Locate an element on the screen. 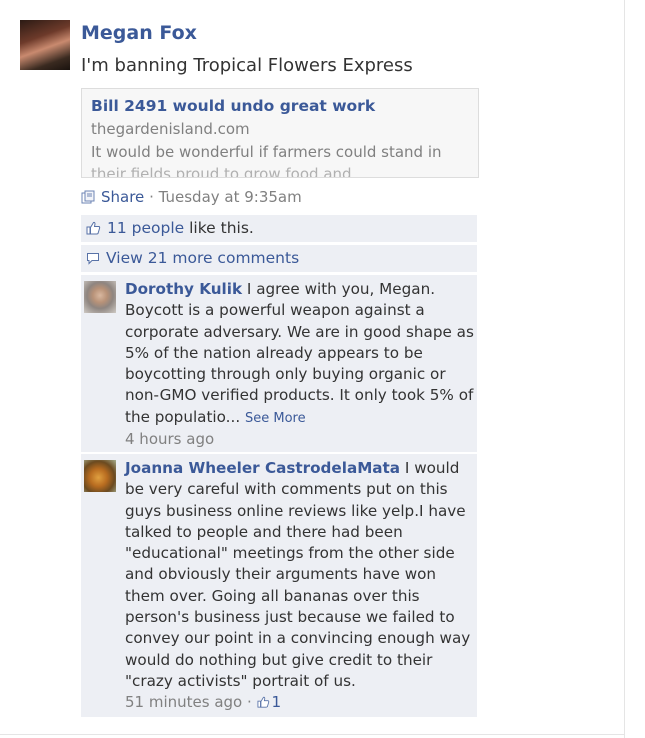 This screenshot has height=738, width=645. right-column-divider is located at coordinates (624, 369).